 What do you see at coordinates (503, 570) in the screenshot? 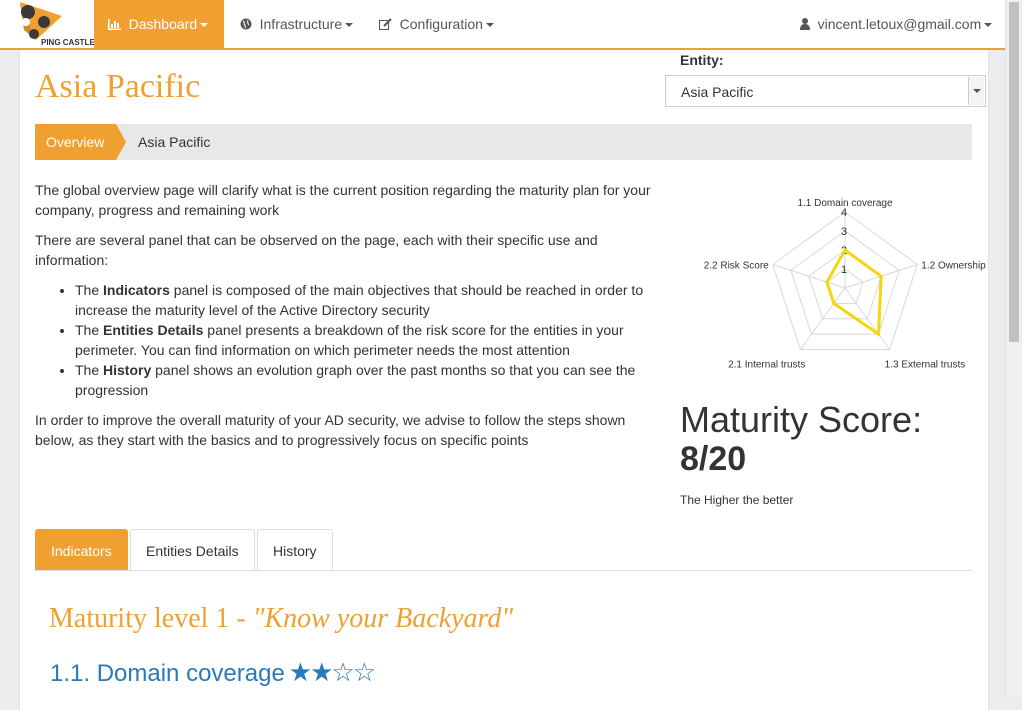
I see `tabs-divider` at bounding box center [503, 570].